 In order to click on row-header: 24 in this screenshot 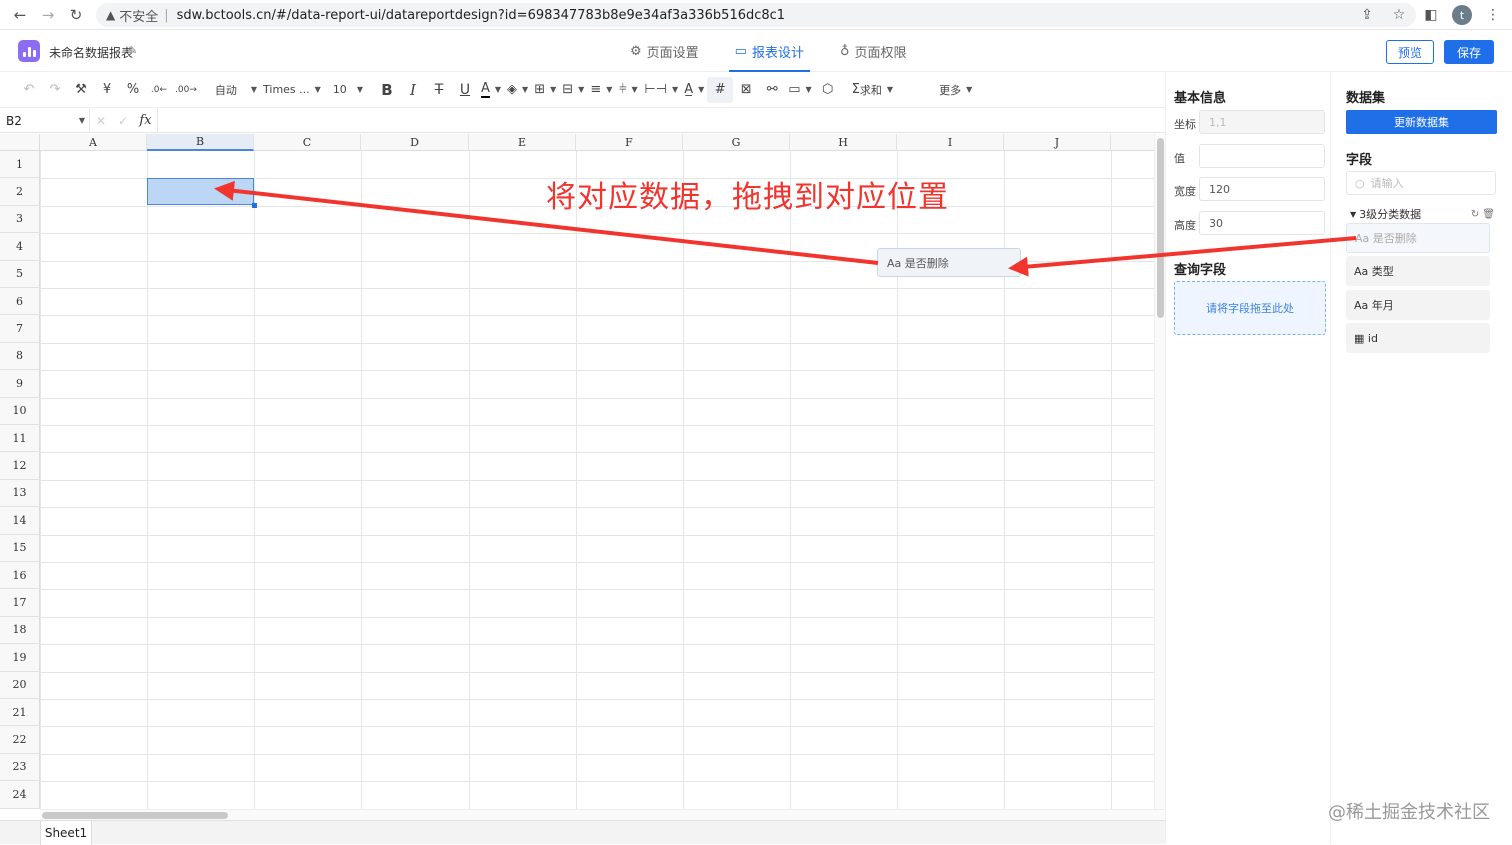, I will do `click(20, 794)`.